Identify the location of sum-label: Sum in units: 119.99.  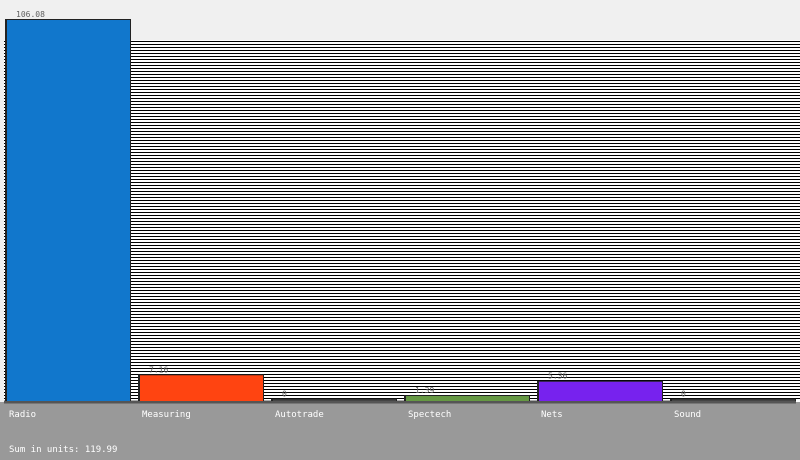
(63, 450).